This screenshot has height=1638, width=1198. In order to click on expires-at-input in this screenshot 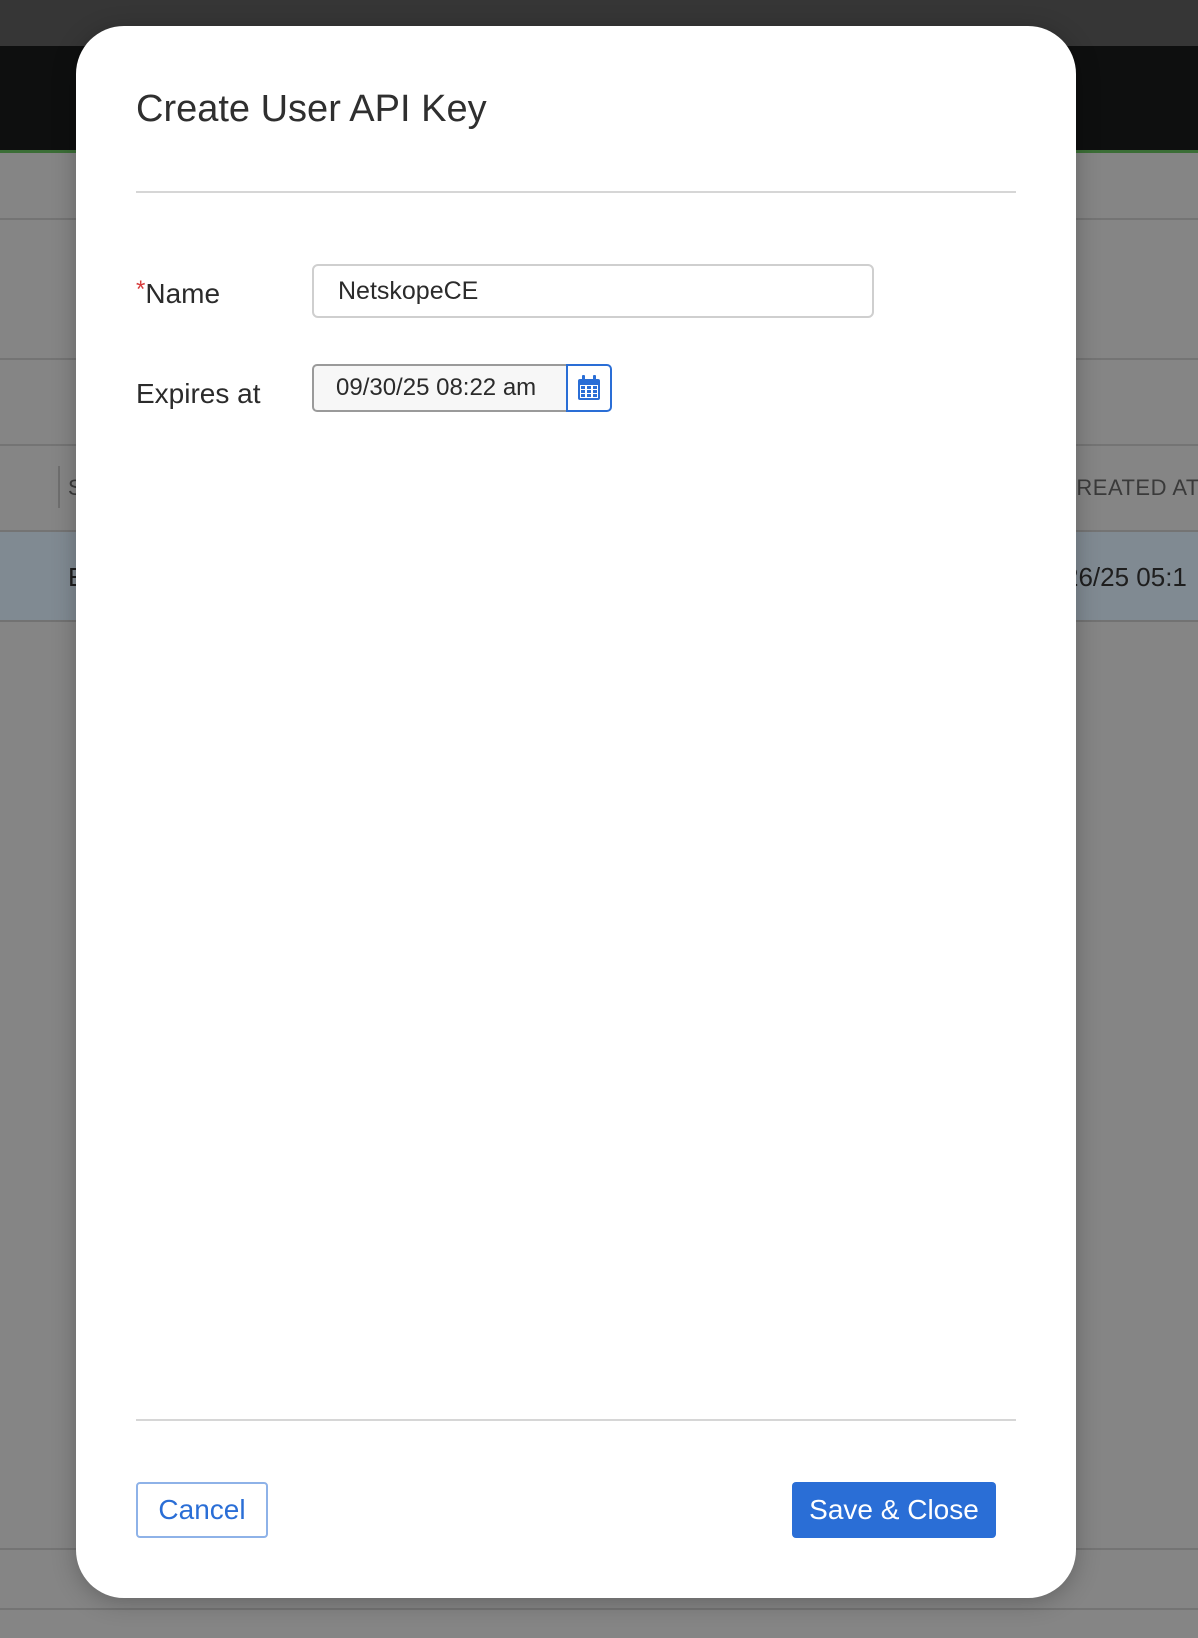, I will do `click(439, 388)`.